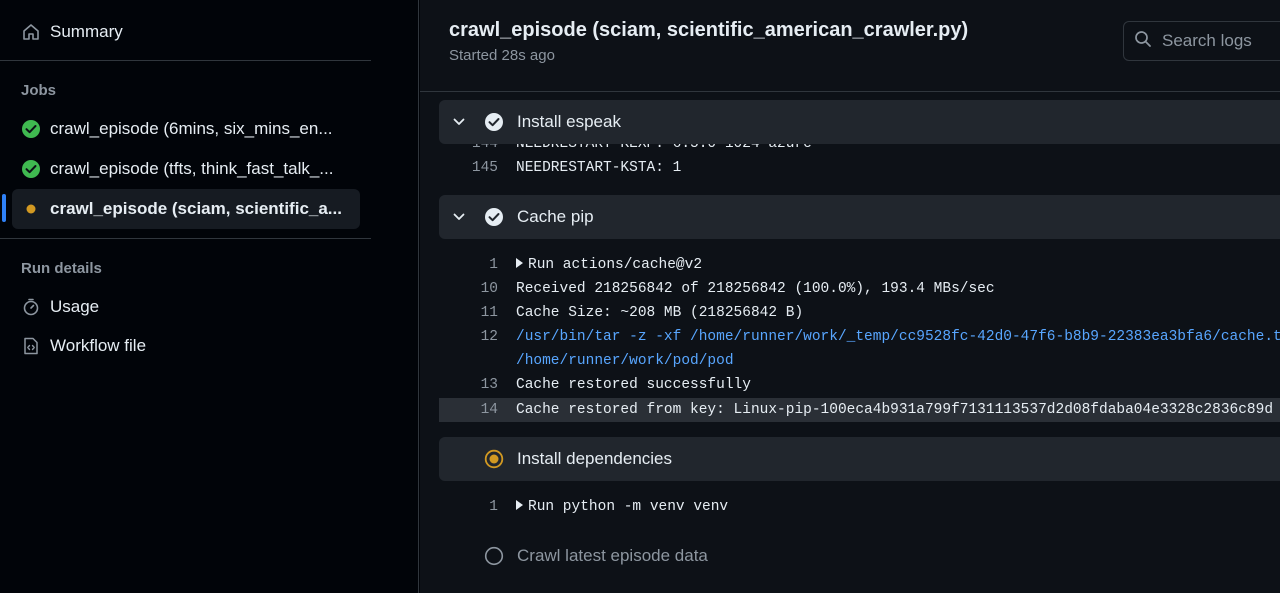 The height and width of the screenshot is (593, 1280). I want to click on active-indicator, so click(4, 208).